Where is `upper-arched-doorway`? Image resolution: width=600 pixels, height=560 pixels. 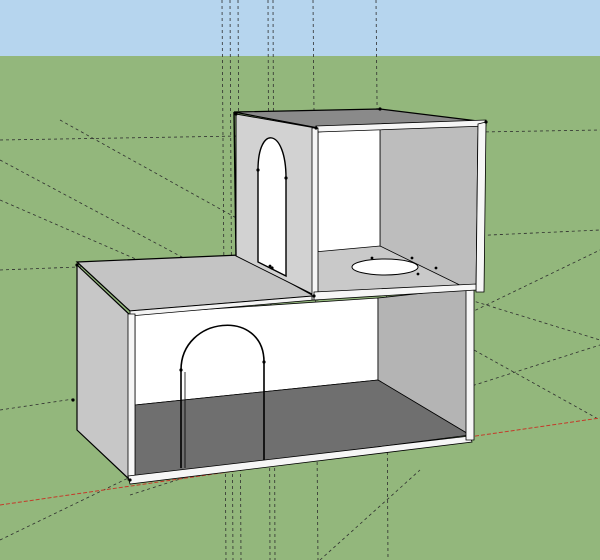 upper-arched-doorway is located at coordinates (272, 207).